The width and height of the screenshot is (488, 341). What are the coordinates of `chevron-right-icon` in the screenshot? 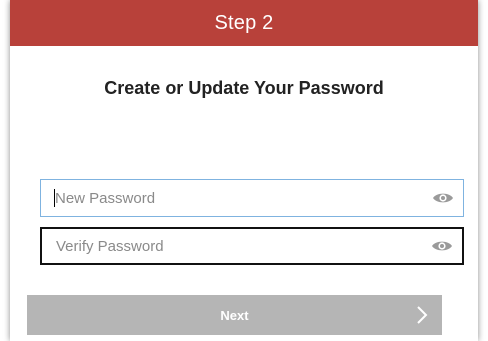 It's located at (422, 315).